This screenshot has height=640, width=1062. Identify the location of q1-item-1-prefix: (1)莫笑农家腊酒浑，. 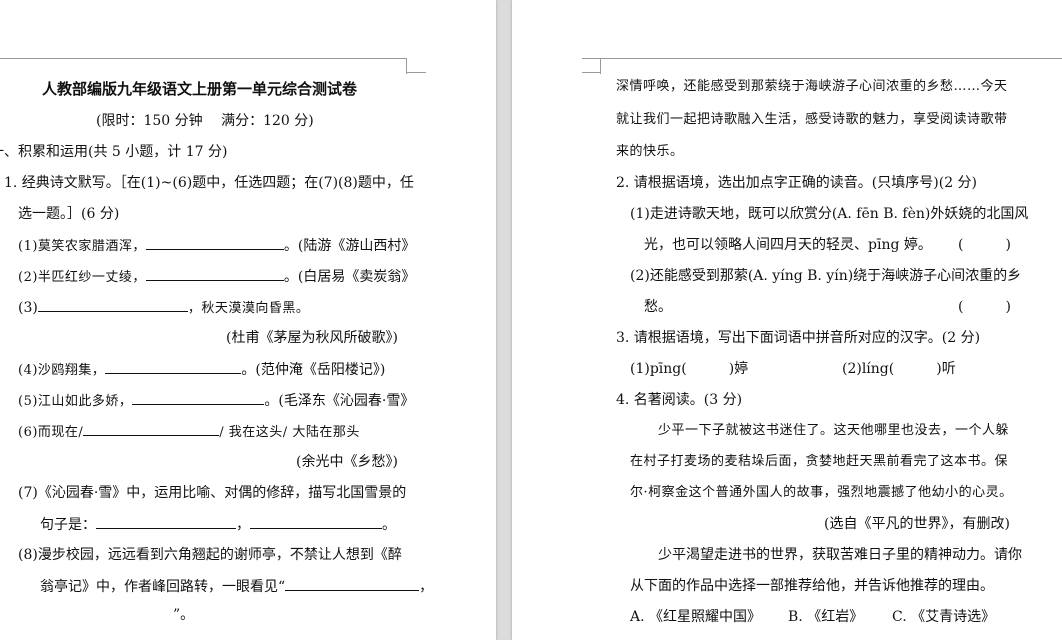
(82, 246).